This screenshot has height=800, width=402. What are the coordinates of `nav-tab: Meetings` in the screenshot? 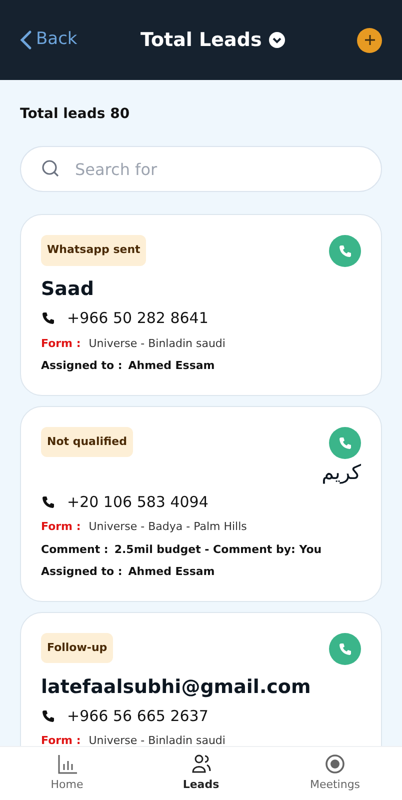 It's located at (335, 773).